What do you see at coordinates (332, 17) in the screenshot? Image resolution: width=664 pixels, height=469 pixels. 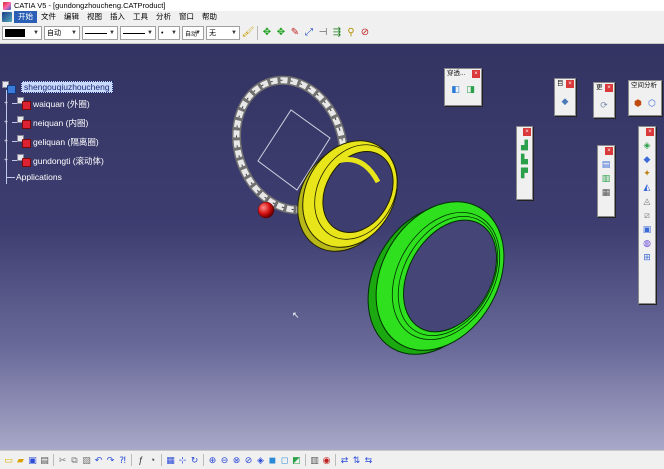 I see `menu-bar: 开始 文件 编辑 视图 插入 工具 分析 窗口 帮助` at bounding box center [332, 17].